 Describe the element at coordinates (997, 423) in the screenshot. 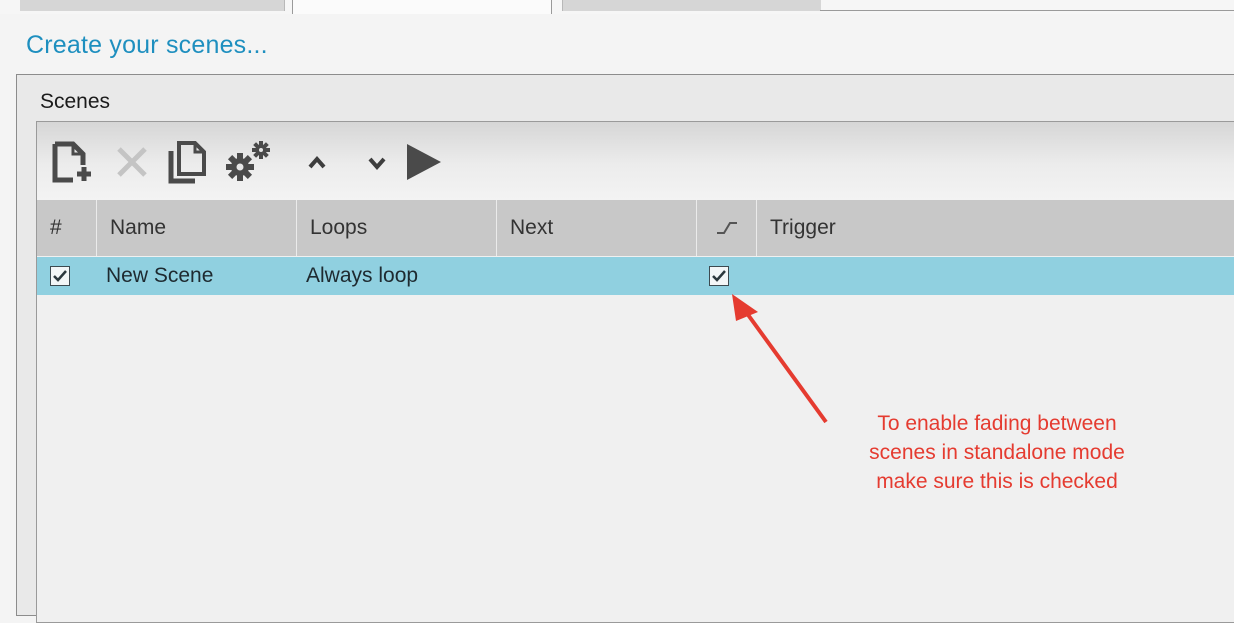

I see `annotation-line: To enable fading between` at that location.